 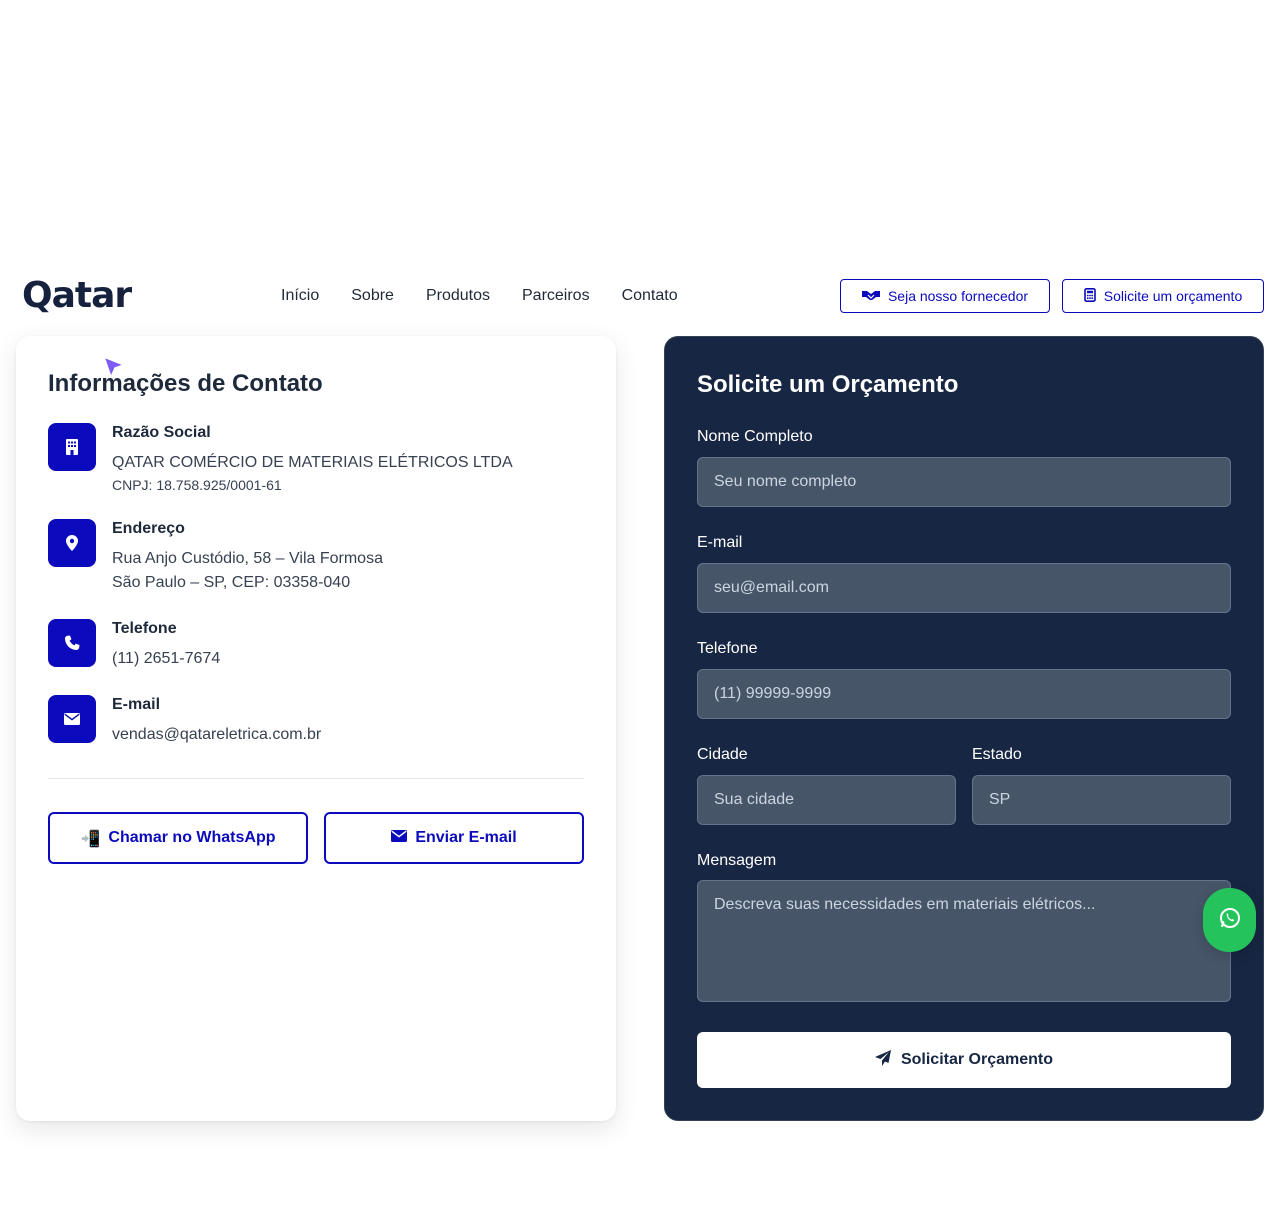 I want to click on nav-item-inicio: Início, so click(x=300, y=296).